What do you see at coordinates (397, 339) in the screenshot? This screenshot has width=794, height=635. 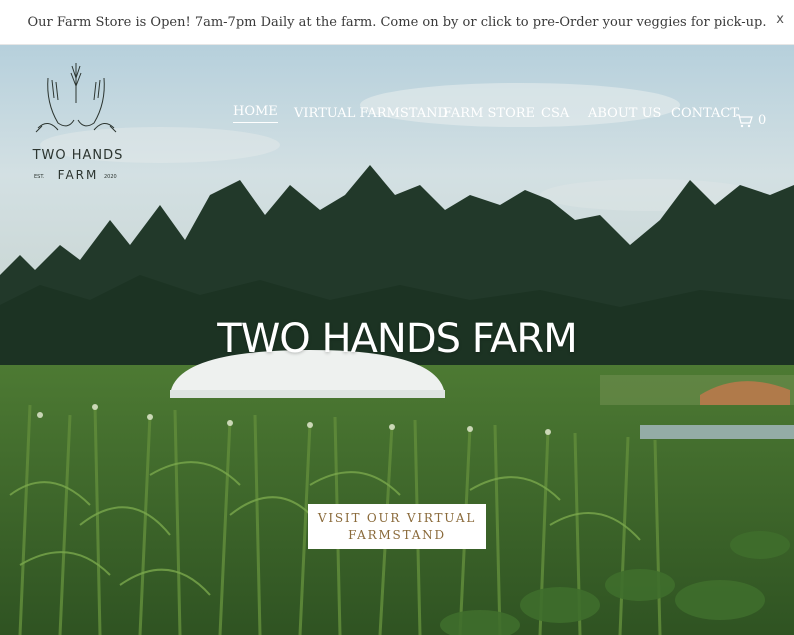 I see `hero-title: TWO HANDS FARM` at bounding box center [397, 339].